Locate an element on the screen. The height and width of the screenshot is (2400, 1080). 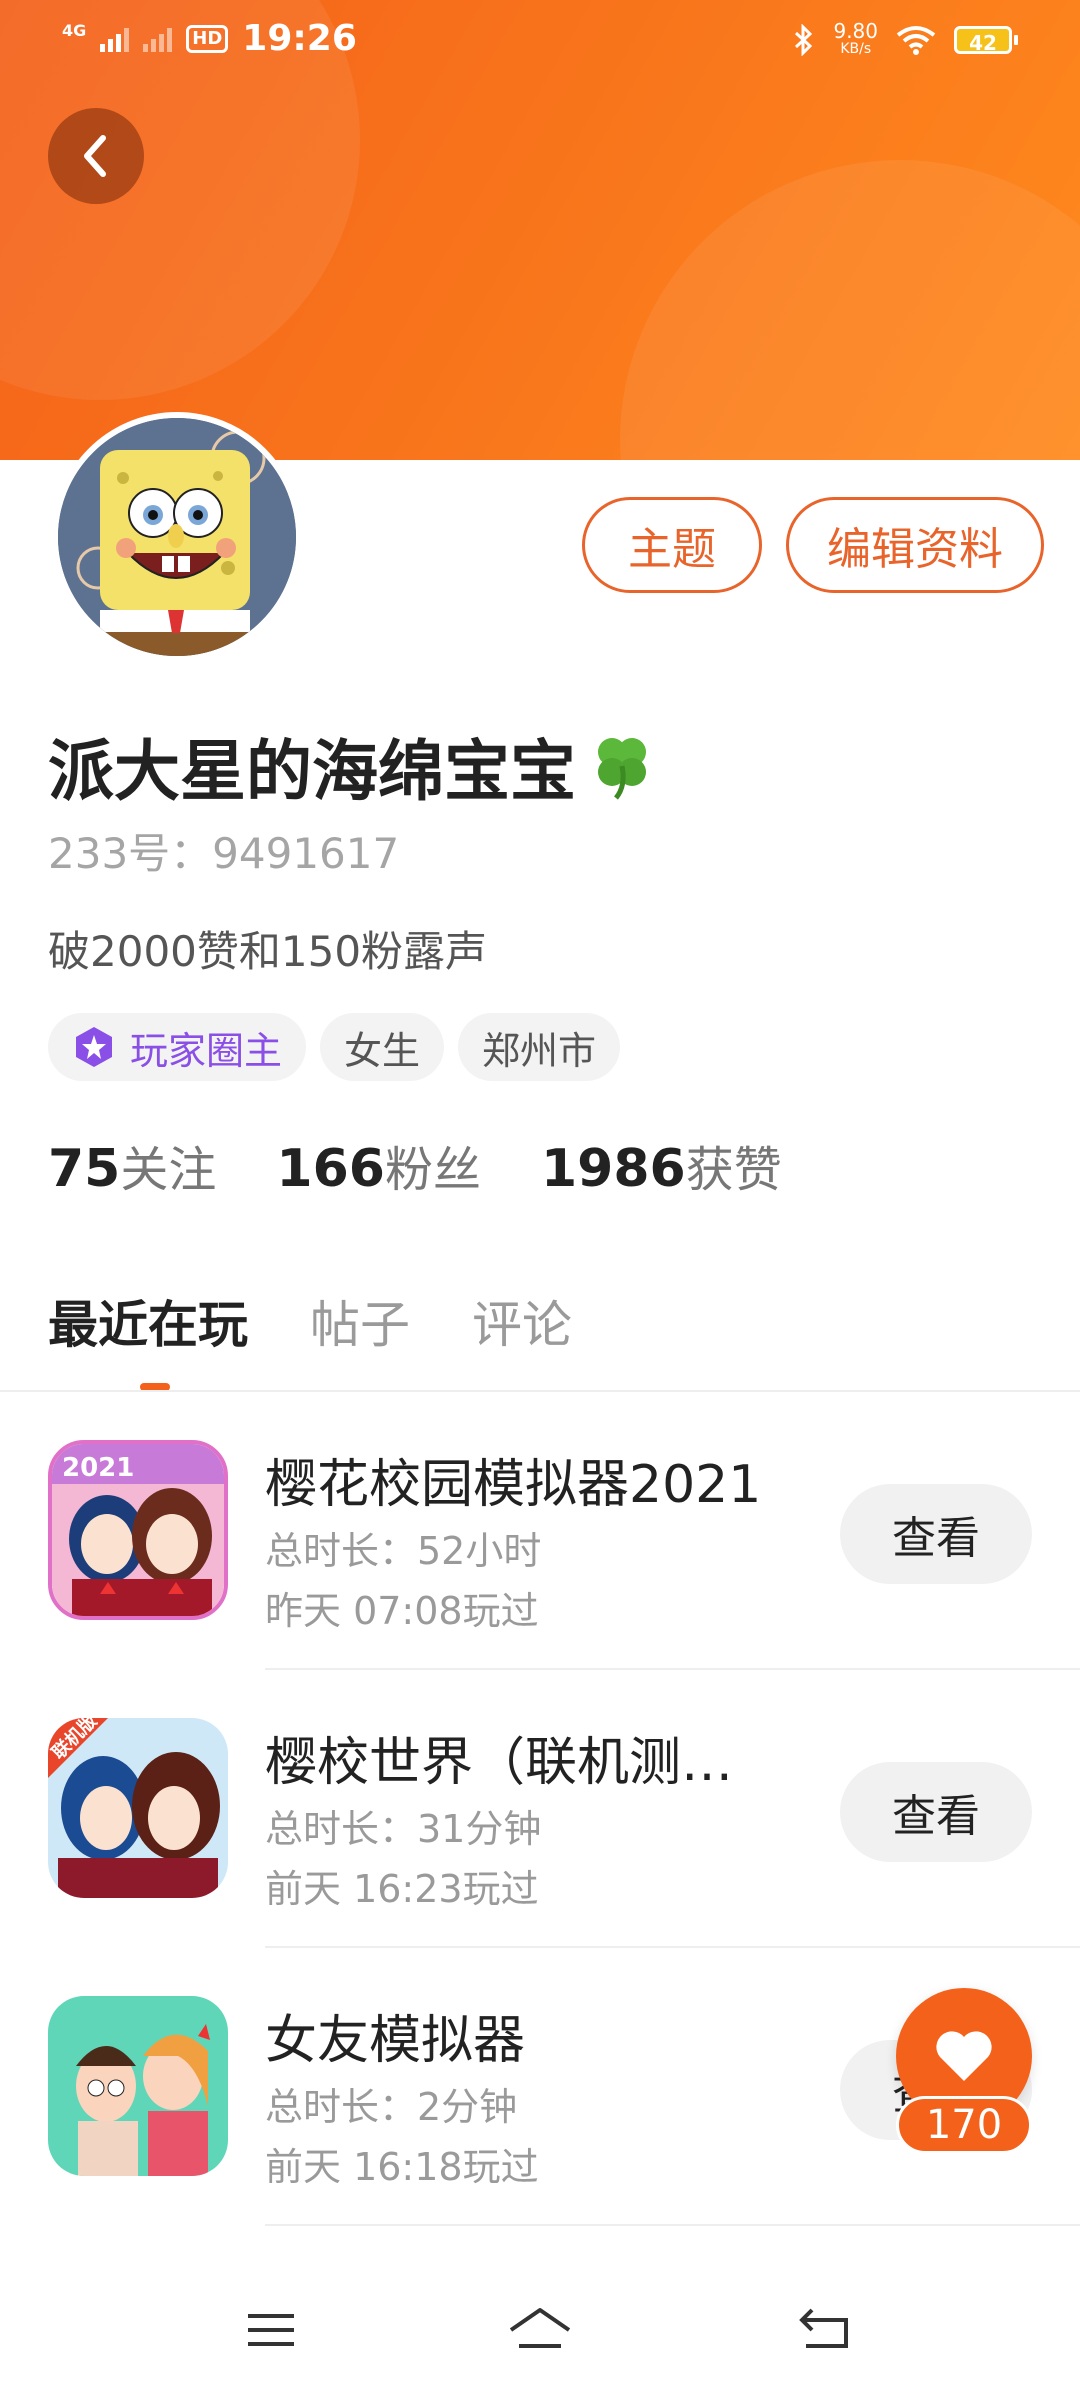
stat-following: 75关注 is located at coordinates (132, 1165).